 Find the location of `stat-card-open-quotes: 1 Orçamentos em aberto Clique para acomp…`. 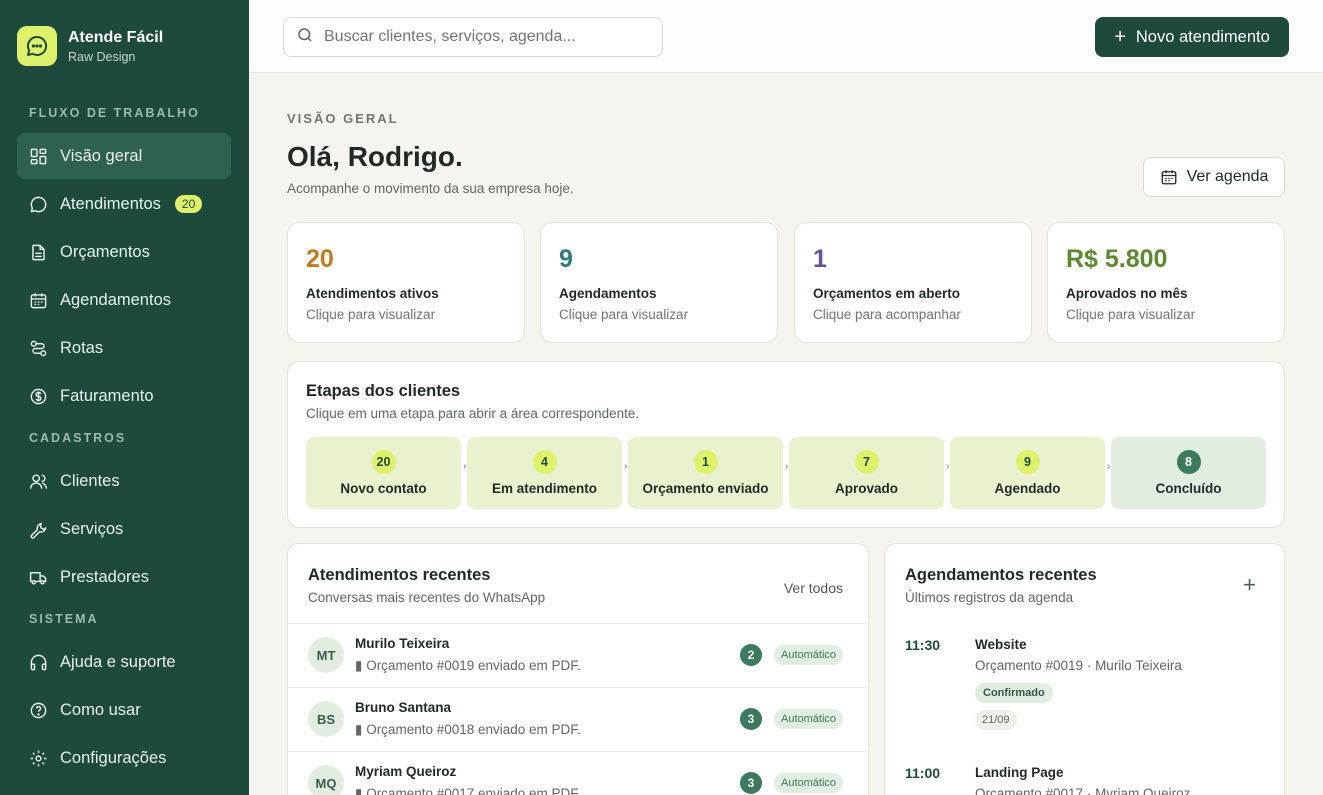

stat-card-open-quotes: 1 Orçamentos em aberto Clique para acomp… is located at coordinates (913, 282).